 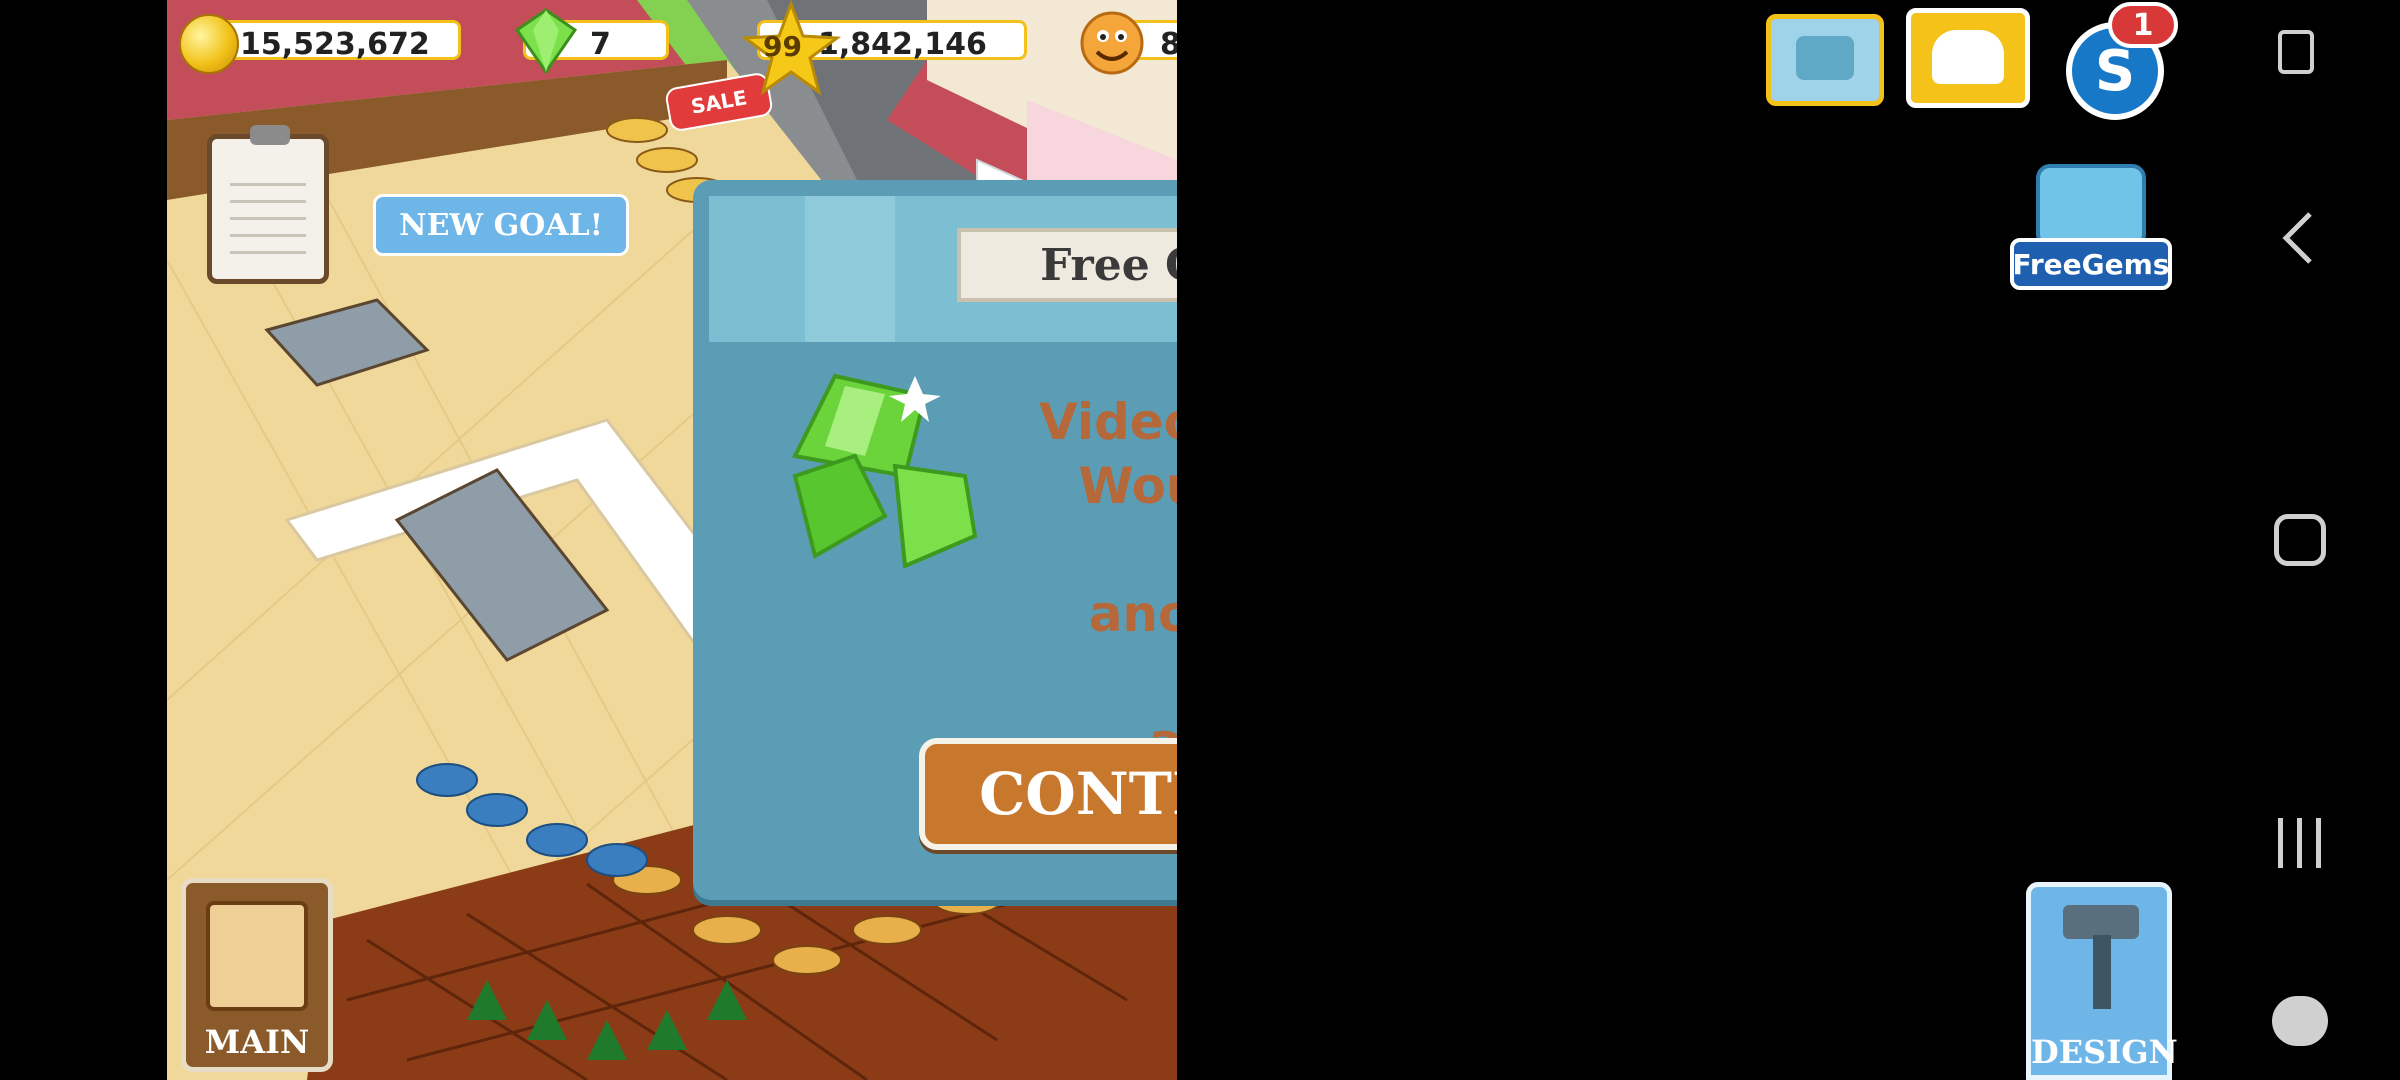 I want to click on new-goal-label: NEW GOAL!, so click(x=501, y=225).